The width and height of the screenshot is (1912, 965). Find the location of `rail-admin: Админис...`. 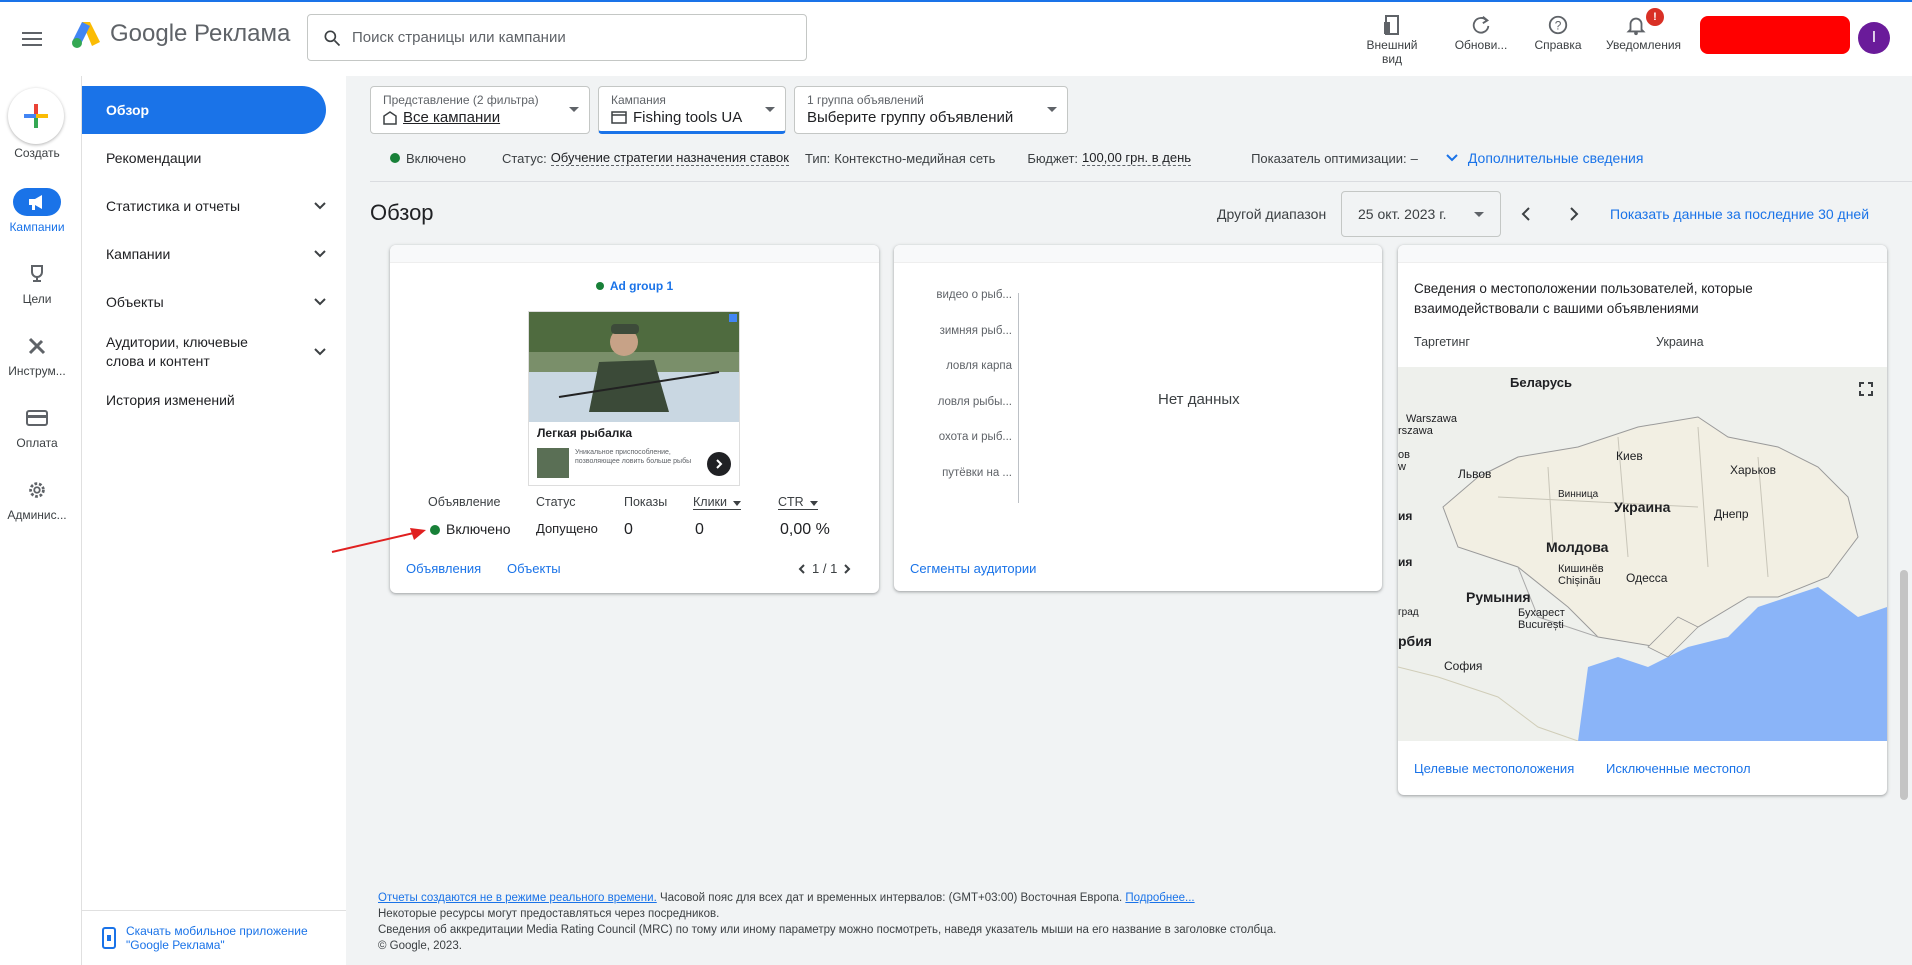

rail-admin: Админис... is located at coordinates (37, 499).